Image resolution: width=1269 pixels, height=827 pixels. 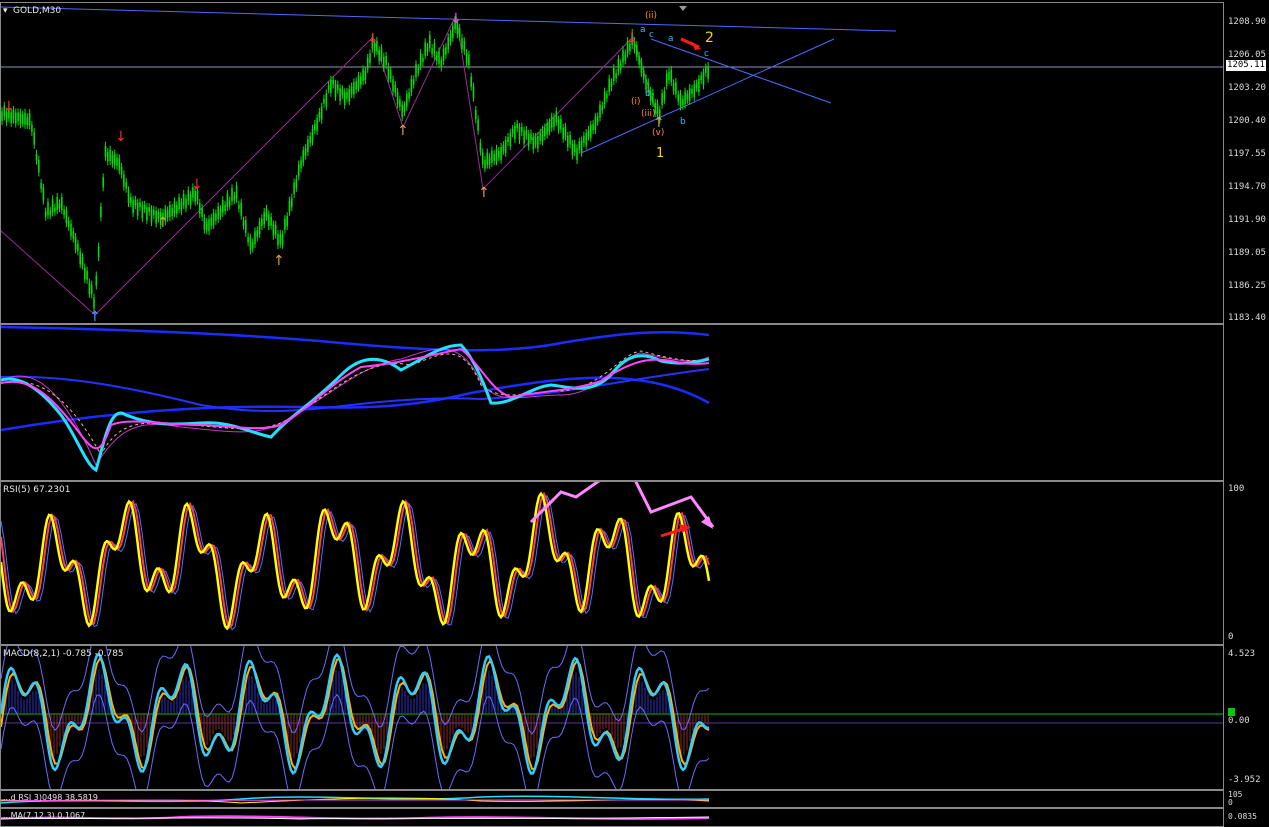 I want to click on fractal-up-arrow: ↑, so click(x=163, y=223).